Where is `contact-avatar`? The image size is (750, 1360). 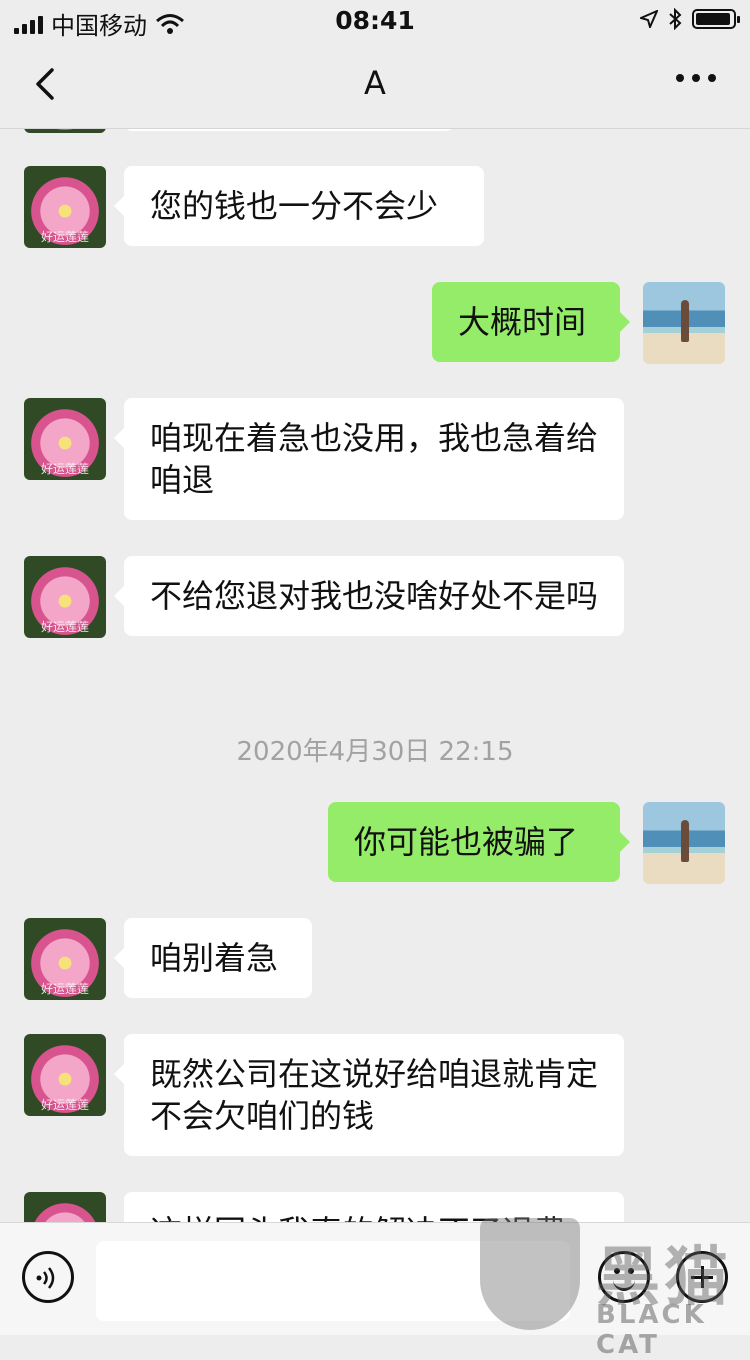 contact-avatar is located at coordinates (65, 131).